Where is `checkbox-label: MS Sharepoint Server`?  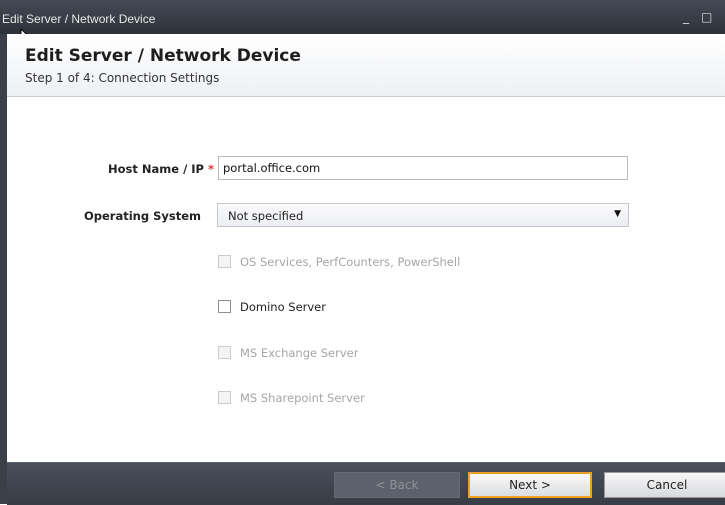 checkbox-label: MS Sharepoint Server is located at coordinates (302, 398).